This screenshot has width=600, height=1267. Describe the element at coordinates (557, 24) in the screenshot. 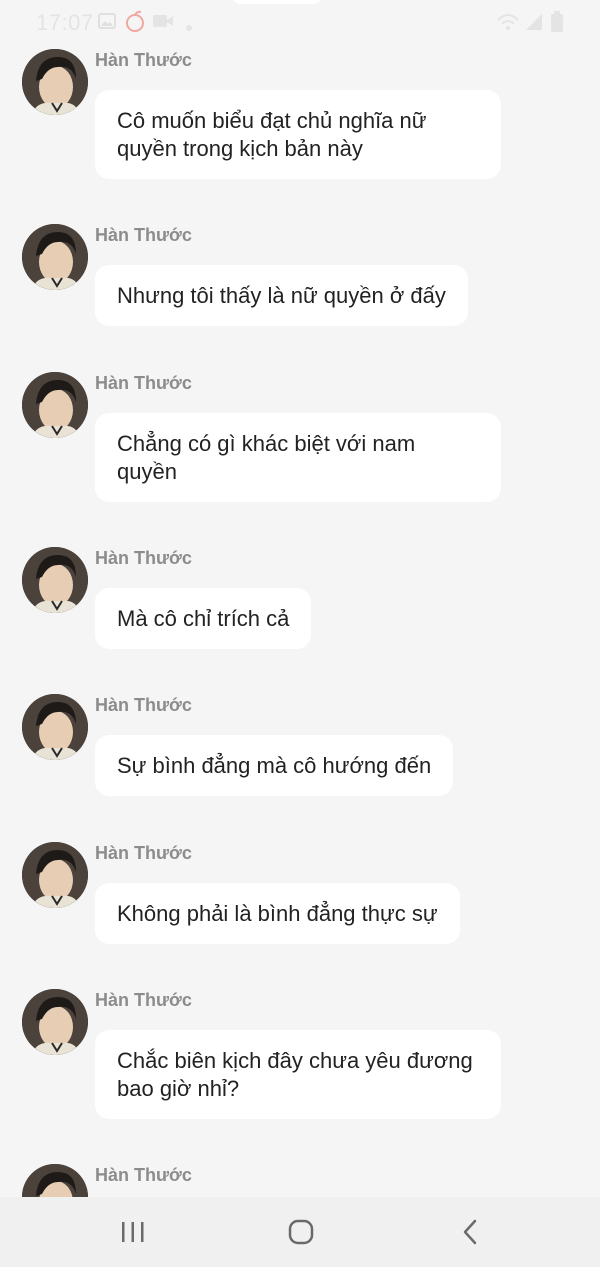

I see `battery-icon` at that location.